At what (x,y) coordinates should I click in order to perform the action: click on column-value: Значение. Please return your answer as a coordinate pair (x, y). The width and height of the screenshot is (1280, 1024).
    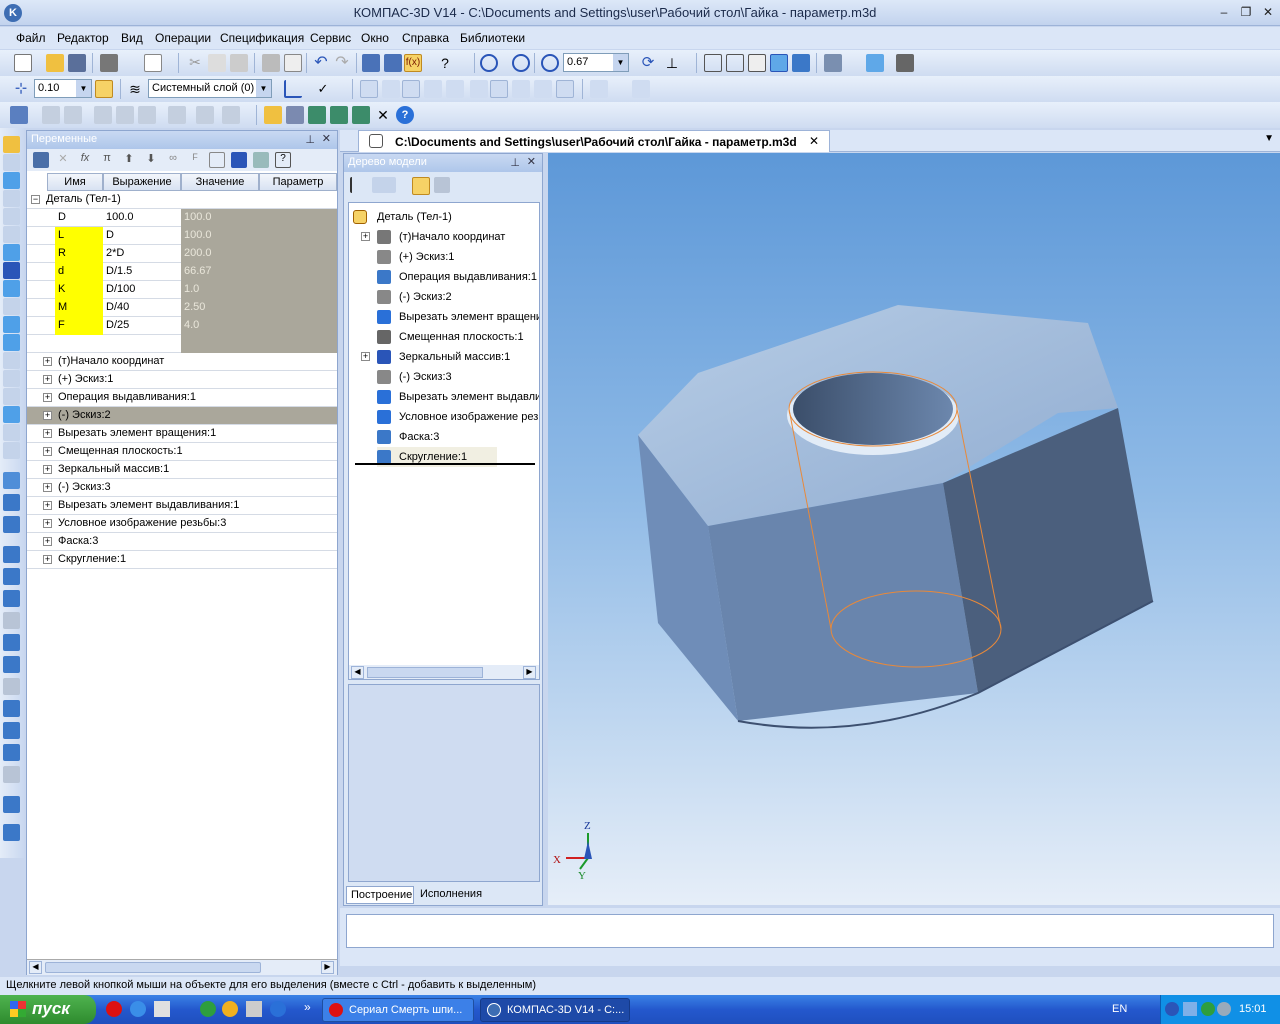
    Looking at the image, I should click on (220, 182).